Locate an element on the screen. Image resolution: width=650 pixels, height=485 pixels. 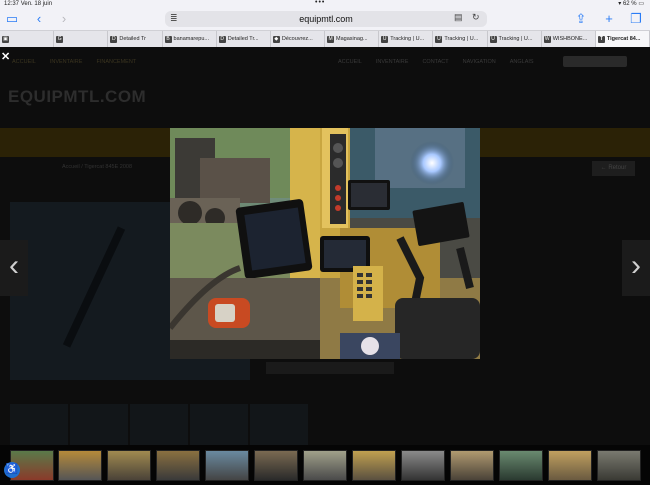
listing-caption is located at coordinates (330, 368).